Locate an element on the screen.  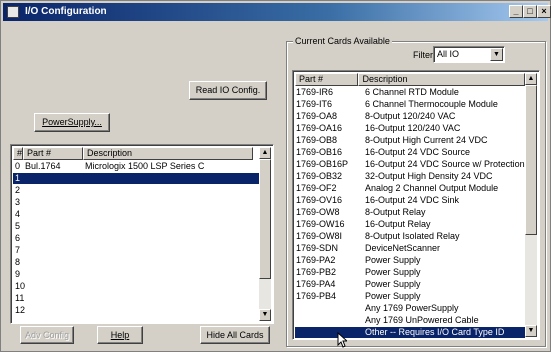
column-header: # is located at coordinates (18, 153).